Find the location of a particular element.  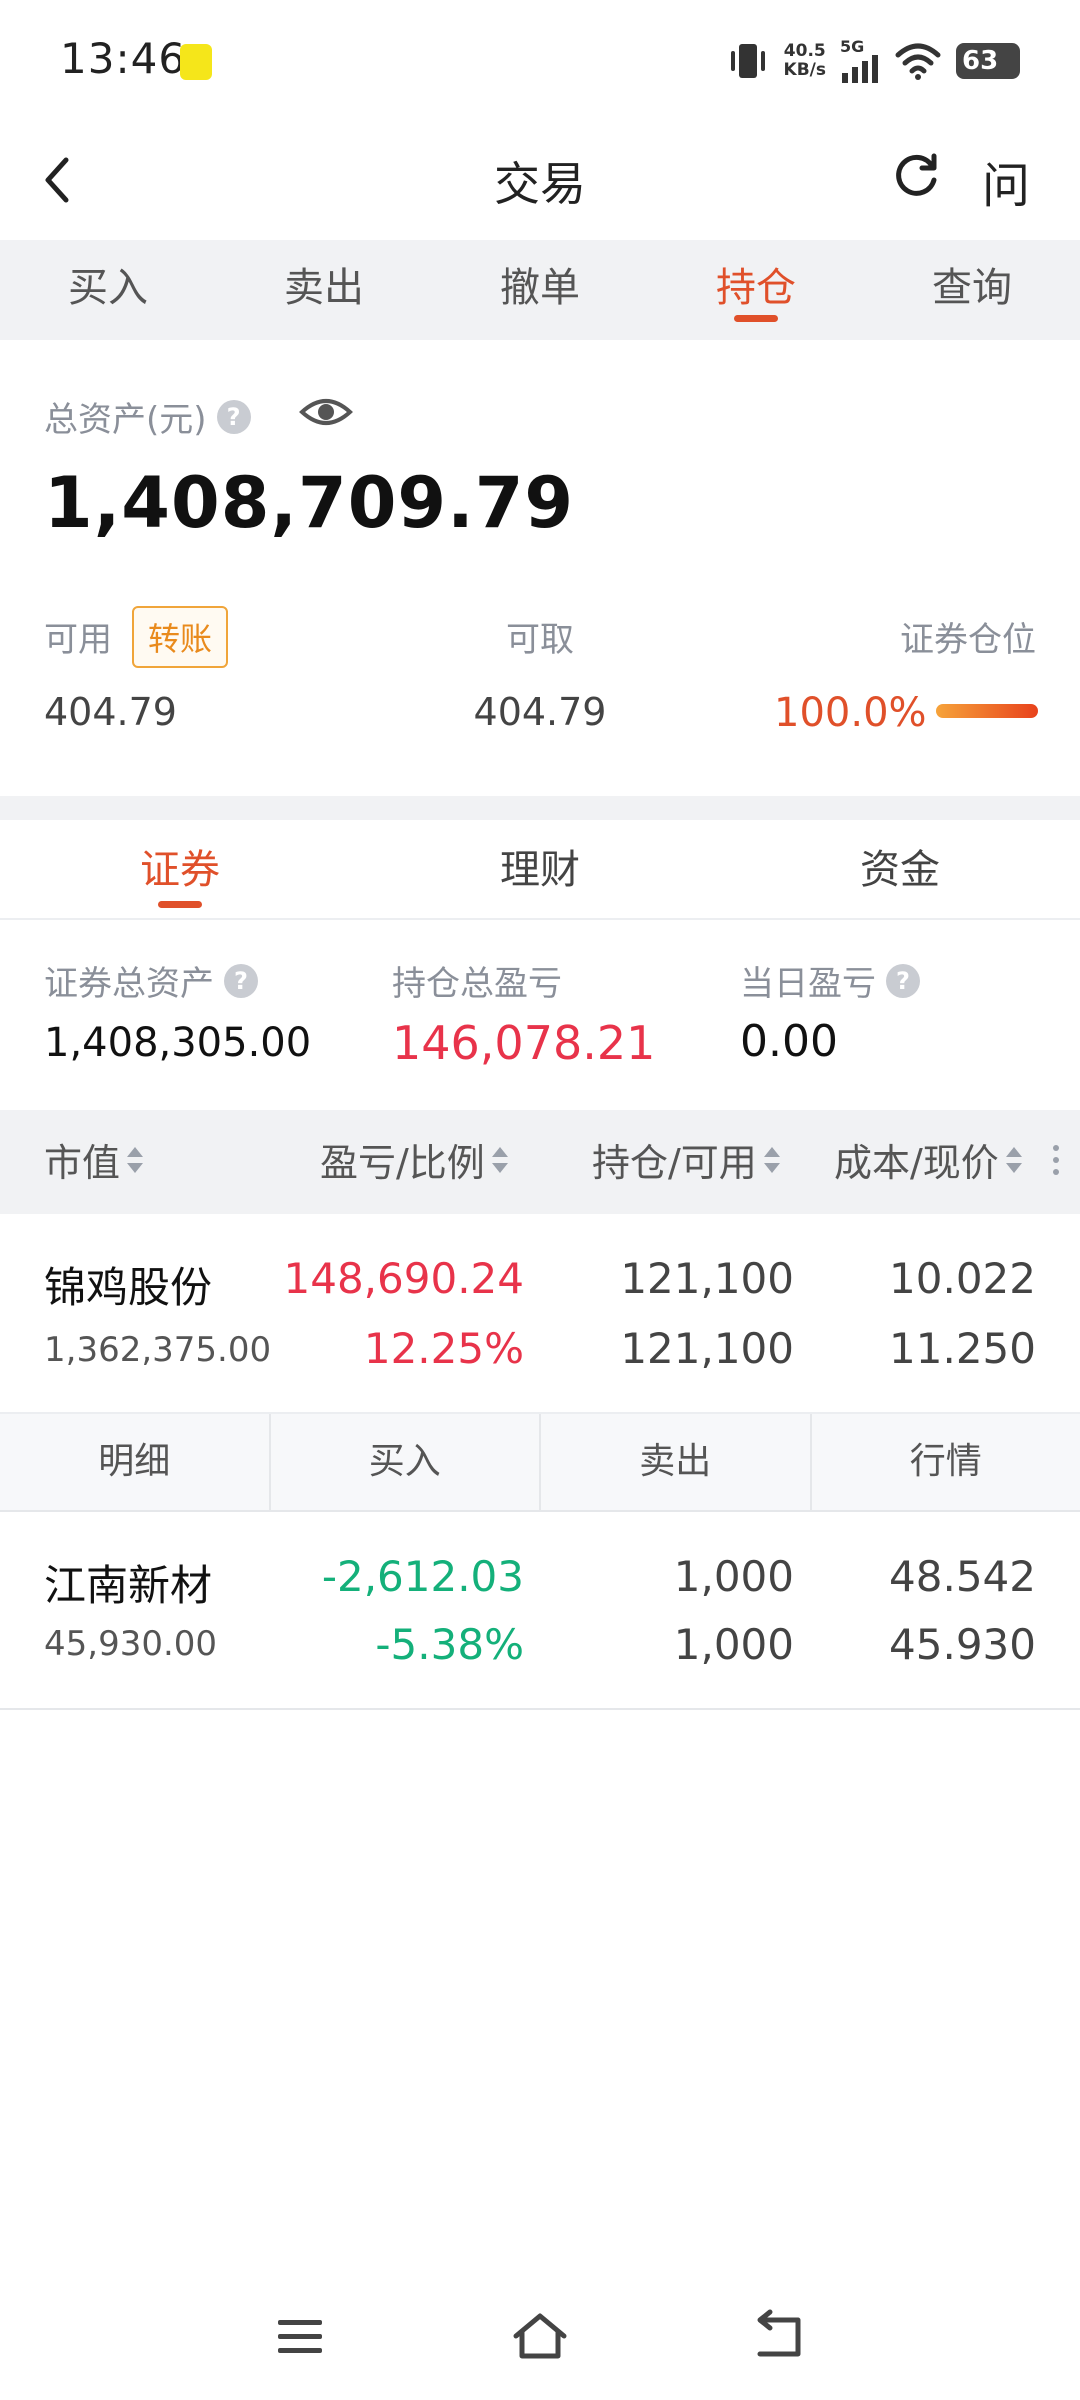

detail-button: 明细 is located at coordinates (135, 1462).